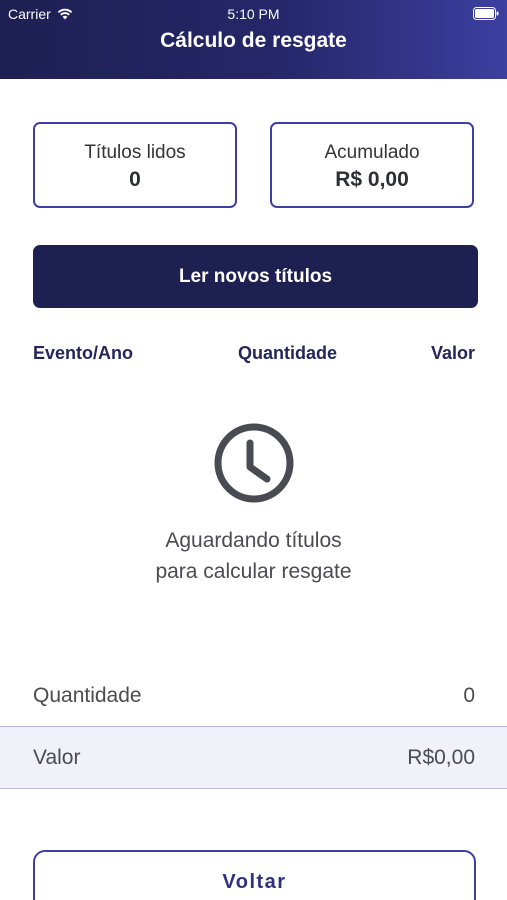 This screenshot has height=900, width=507. I want to click on summary-value-label: Valor, so click(57, 757).